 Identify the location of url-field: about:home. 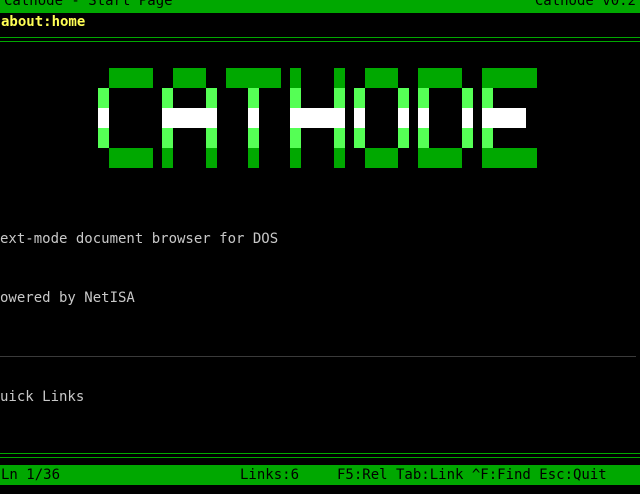
(43, 22).